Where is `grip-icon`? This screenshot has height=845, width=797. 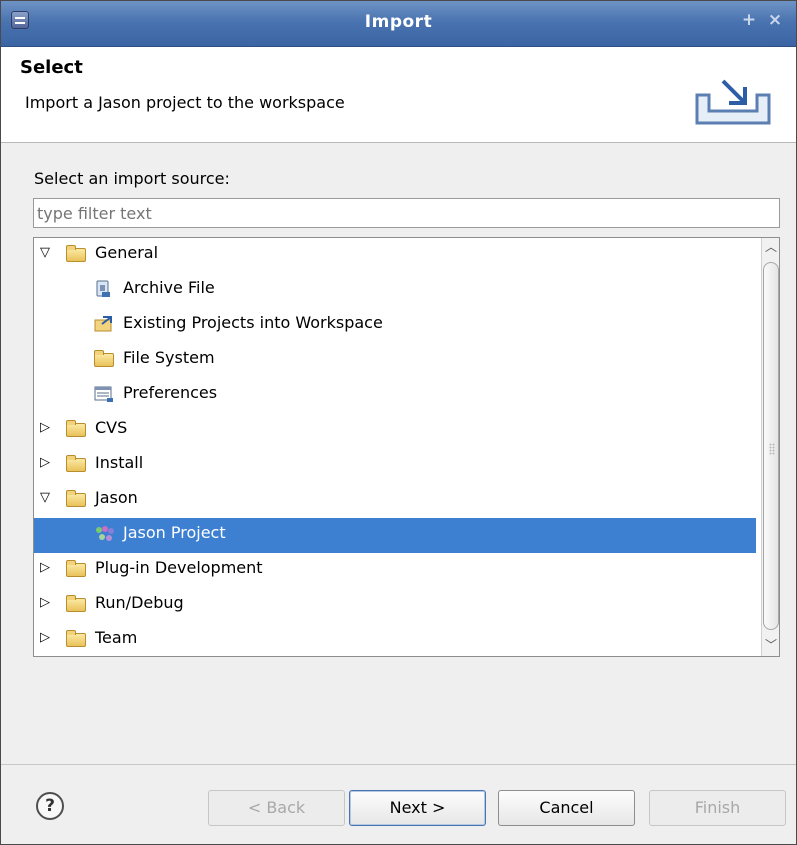
grip-icon is located at coordinates (772, 449).